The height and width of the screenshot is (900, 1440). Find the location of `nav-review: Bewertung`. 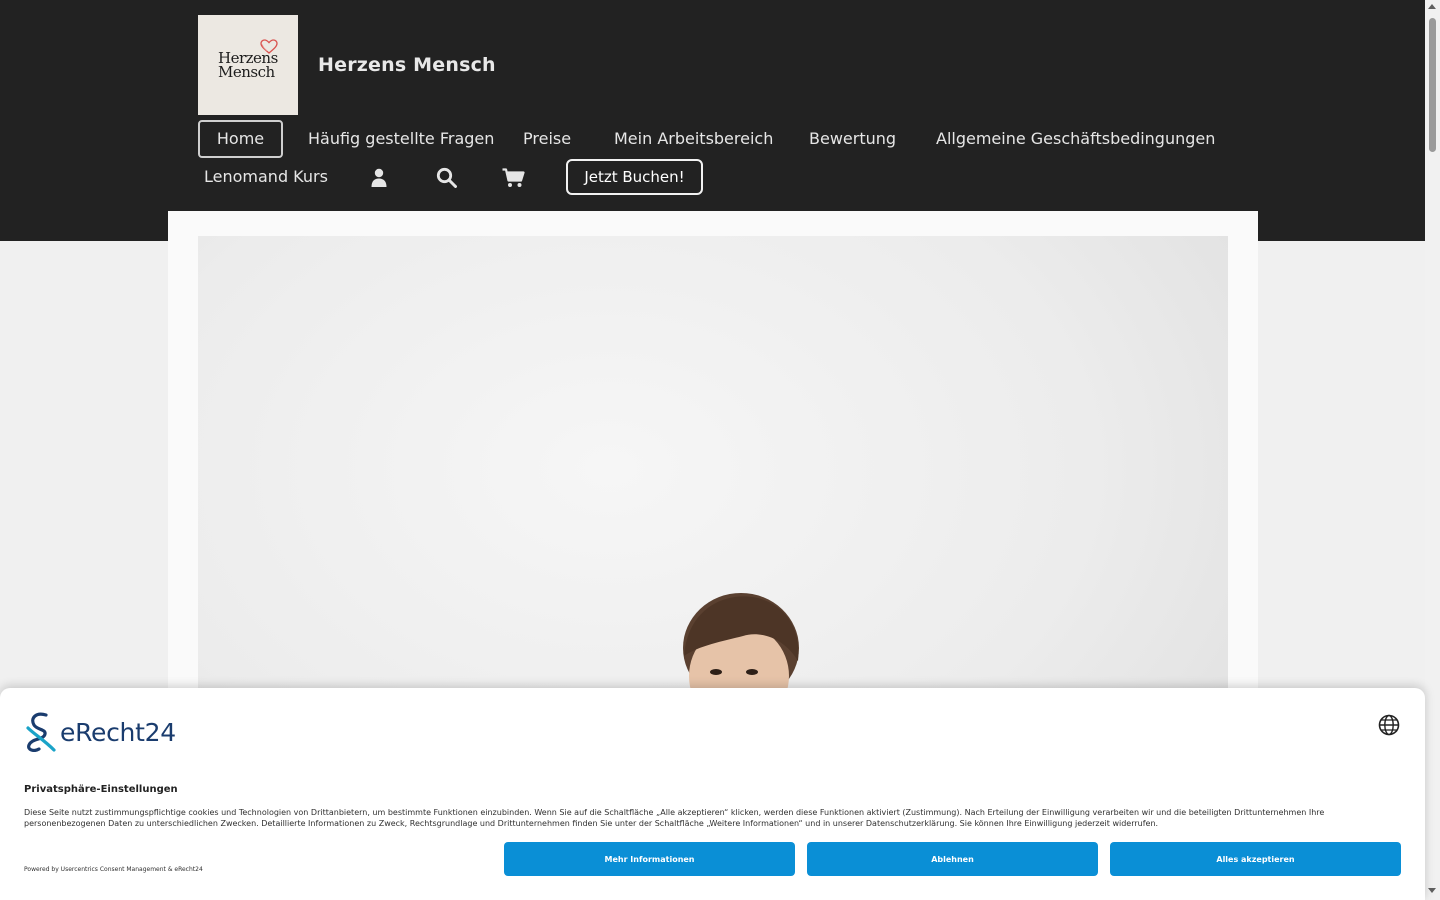

nav-review: Bewertung is located at coordinates (852, 139).